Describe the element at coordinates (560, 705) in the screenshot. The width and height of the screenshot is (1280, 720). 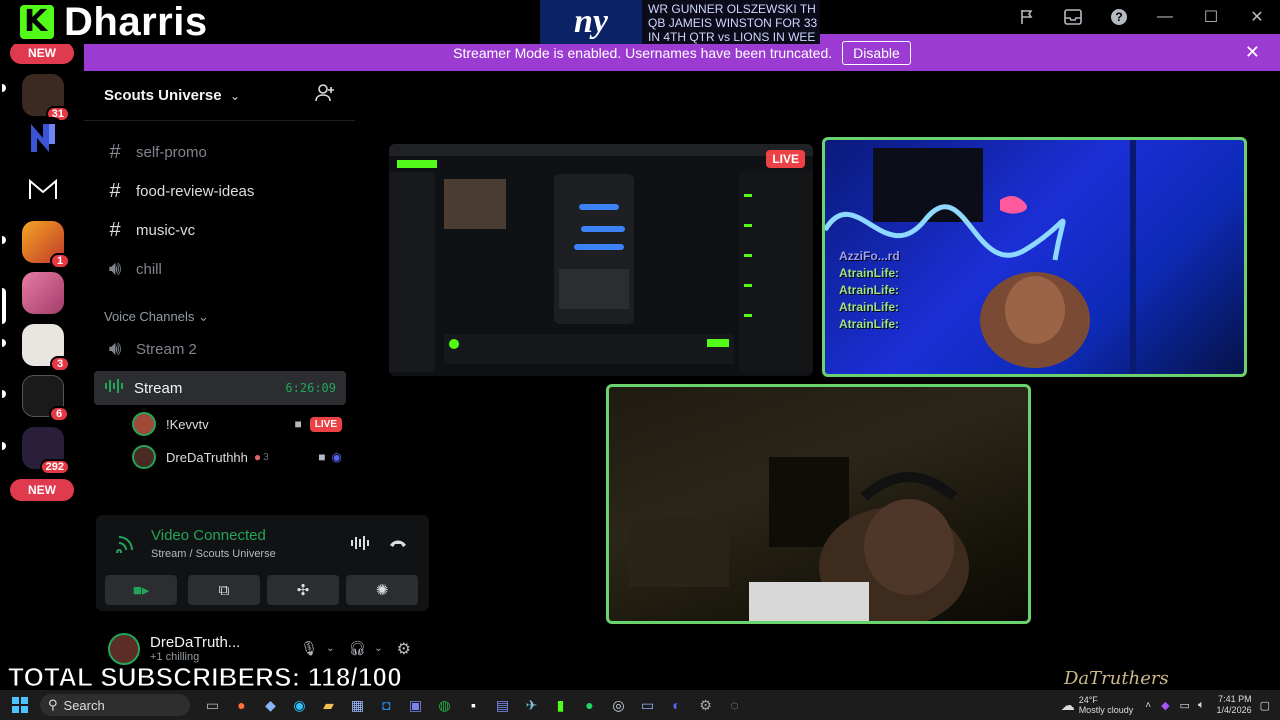
I see `kick-icon: ▮` at that location.